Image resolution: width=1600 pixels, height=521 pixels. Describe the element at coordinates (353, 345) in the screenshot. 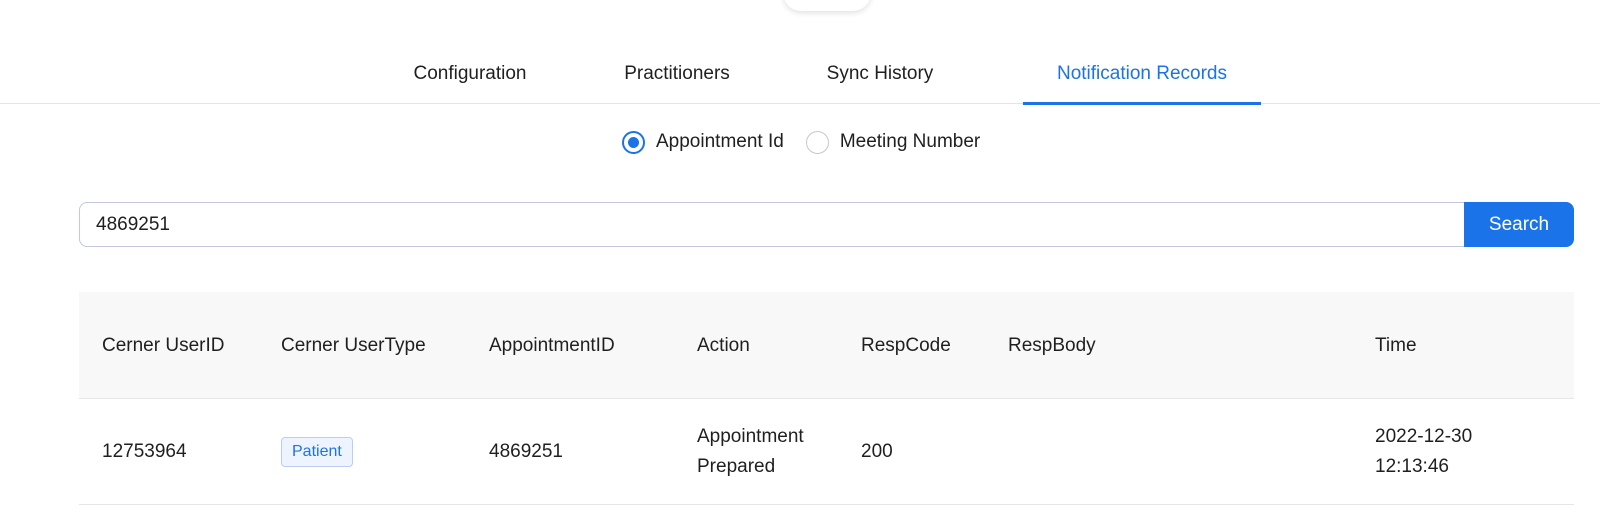

I see `col-header-user-type: Cerner UserType` at that location.